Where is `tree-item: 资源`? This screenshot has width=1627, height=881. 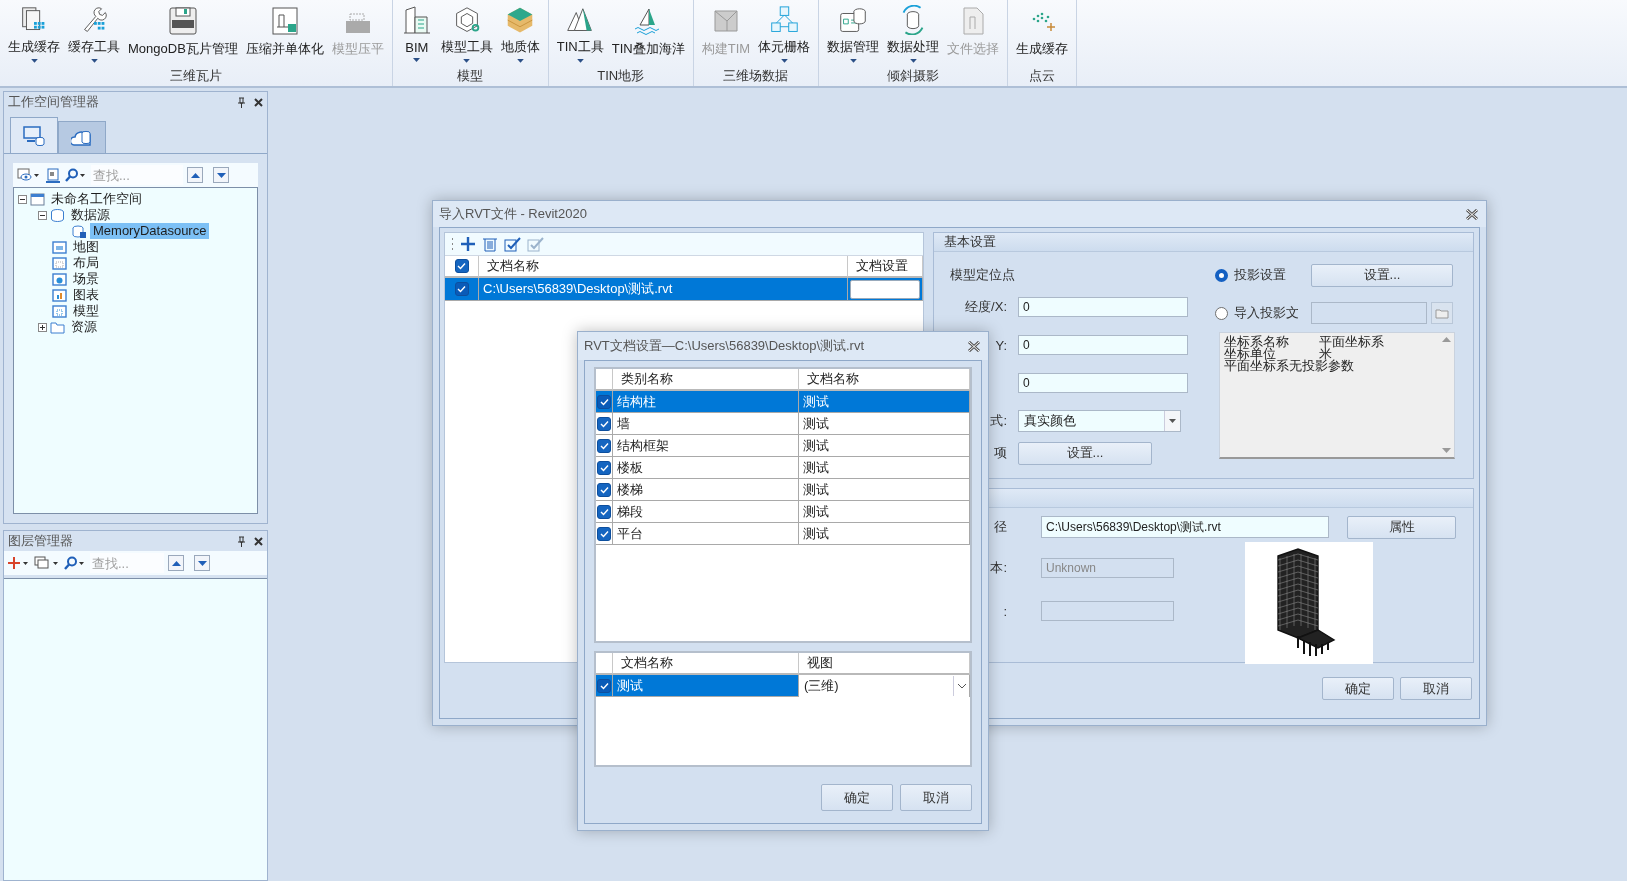
tree-item: 资源 is located at coordinates (84, 327).